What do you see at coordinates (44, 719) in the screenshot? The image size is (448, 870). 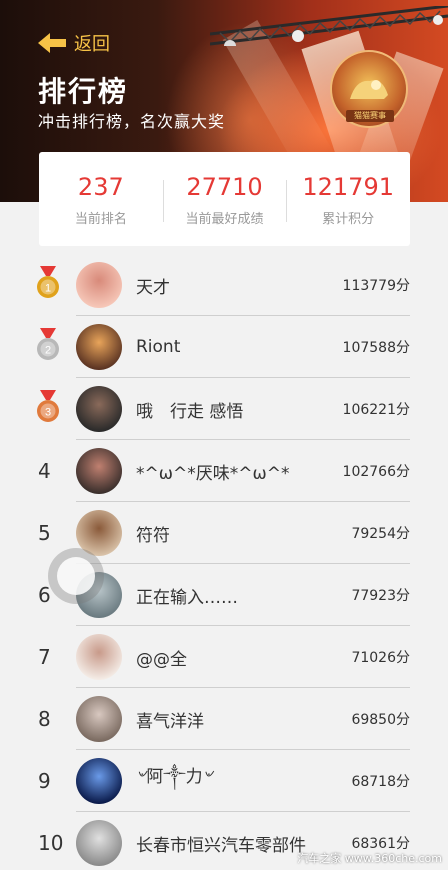 I see `rank-number: 8` at bounding box center [44, 719].